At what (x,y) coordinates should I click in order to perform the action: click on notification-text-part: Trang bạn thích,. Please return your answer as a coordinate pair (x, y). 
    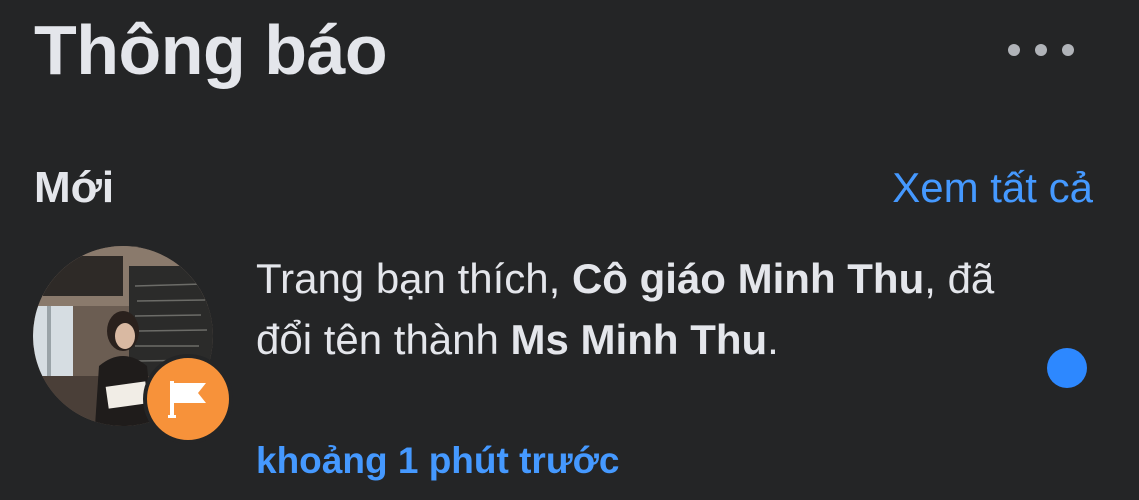
    Looking at the image, I should click on (414, 278).